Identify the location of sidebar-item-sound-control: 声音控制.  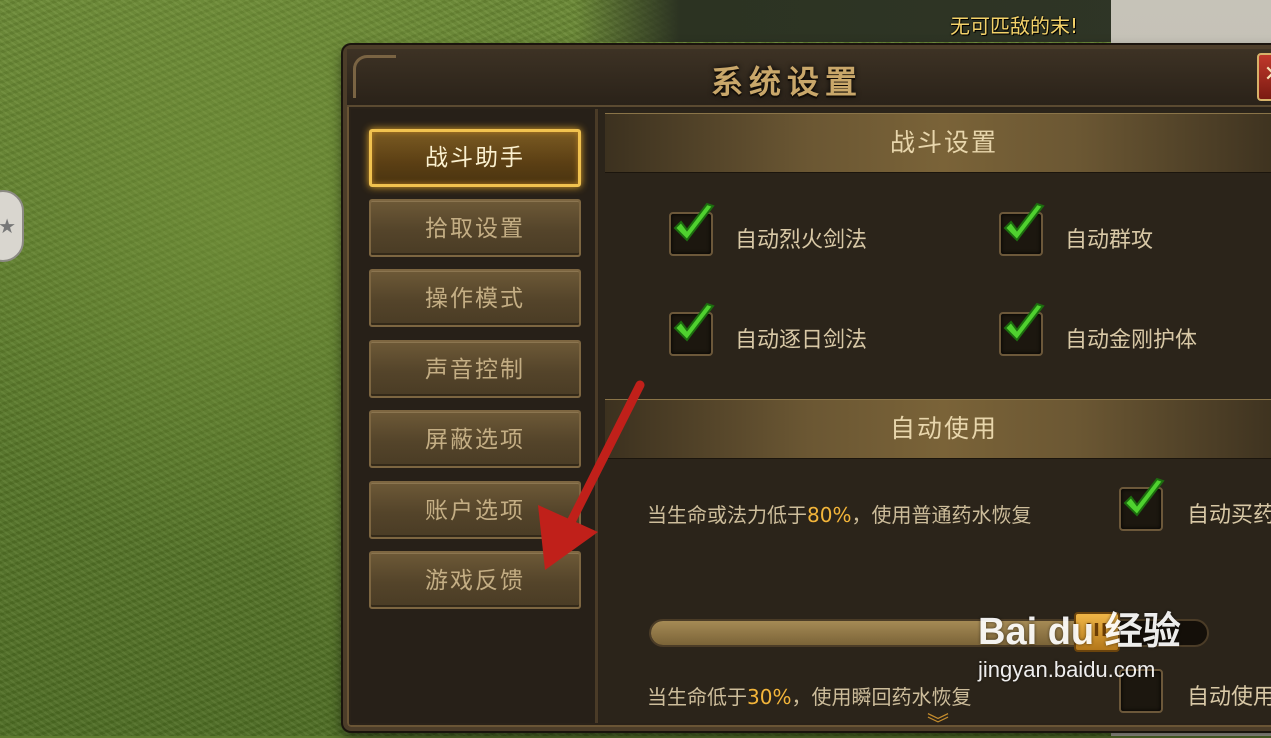
(475, 369).